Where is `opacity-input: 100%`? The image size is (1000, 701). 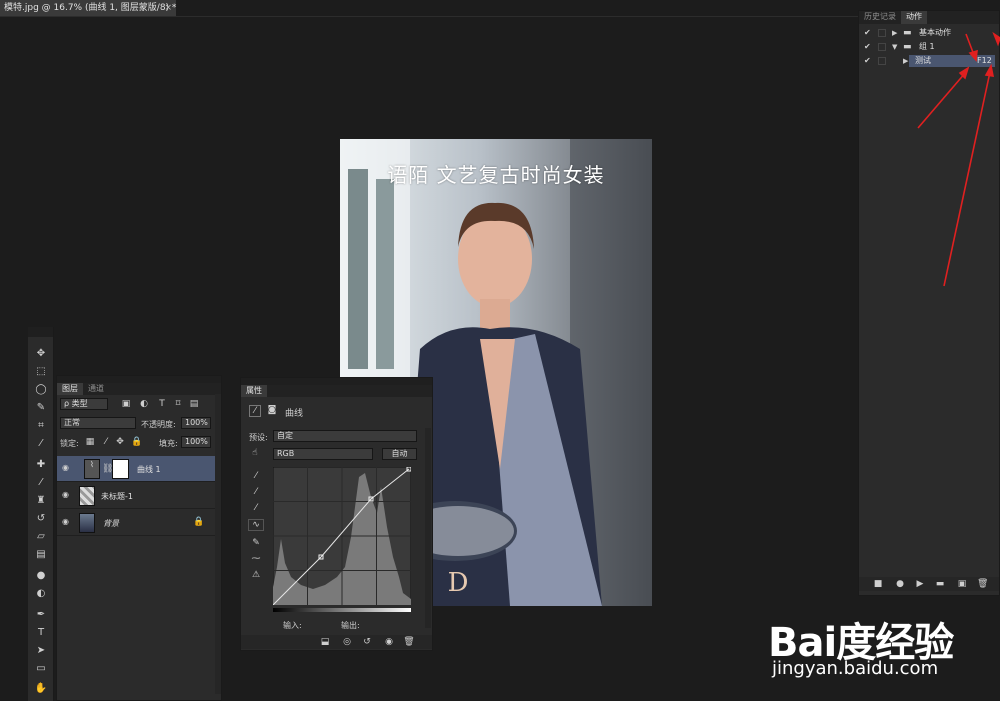 opacity-input: 100% is located at coordinates (196, 423).